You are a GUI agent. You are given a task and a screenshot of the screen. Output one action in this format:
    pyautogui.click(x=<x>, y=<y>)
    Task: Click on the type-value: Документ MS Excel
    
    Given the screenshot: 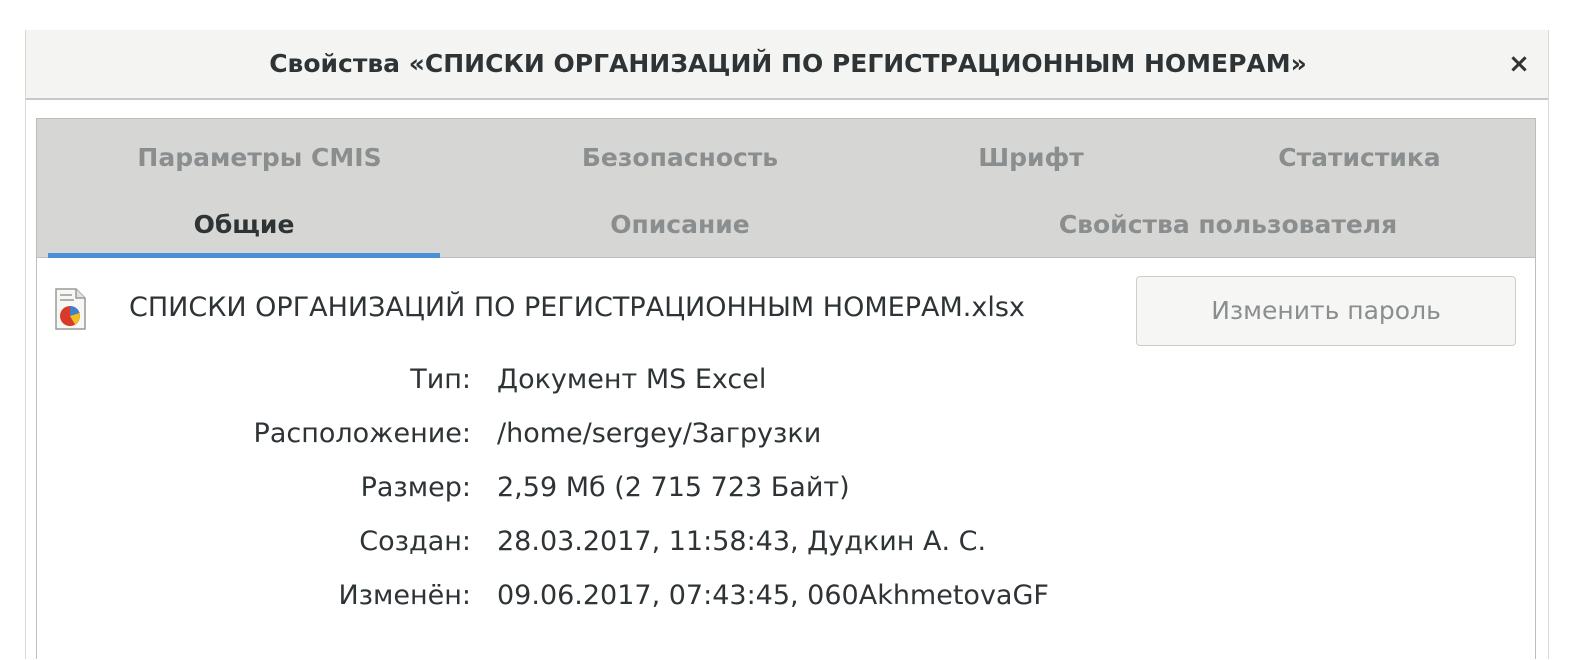 What is the action you would take?
    pyautogui.click(x=632, y=379)
    